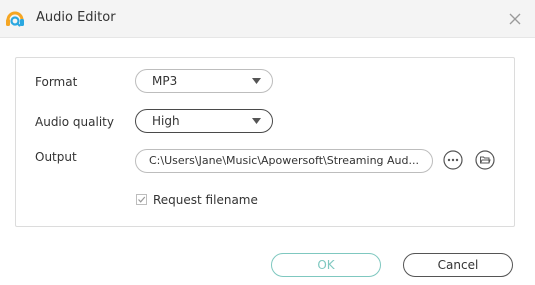 The width and height of the screenshot is (535, 285). I want to click on checkmark-icon, so click(142, 199).